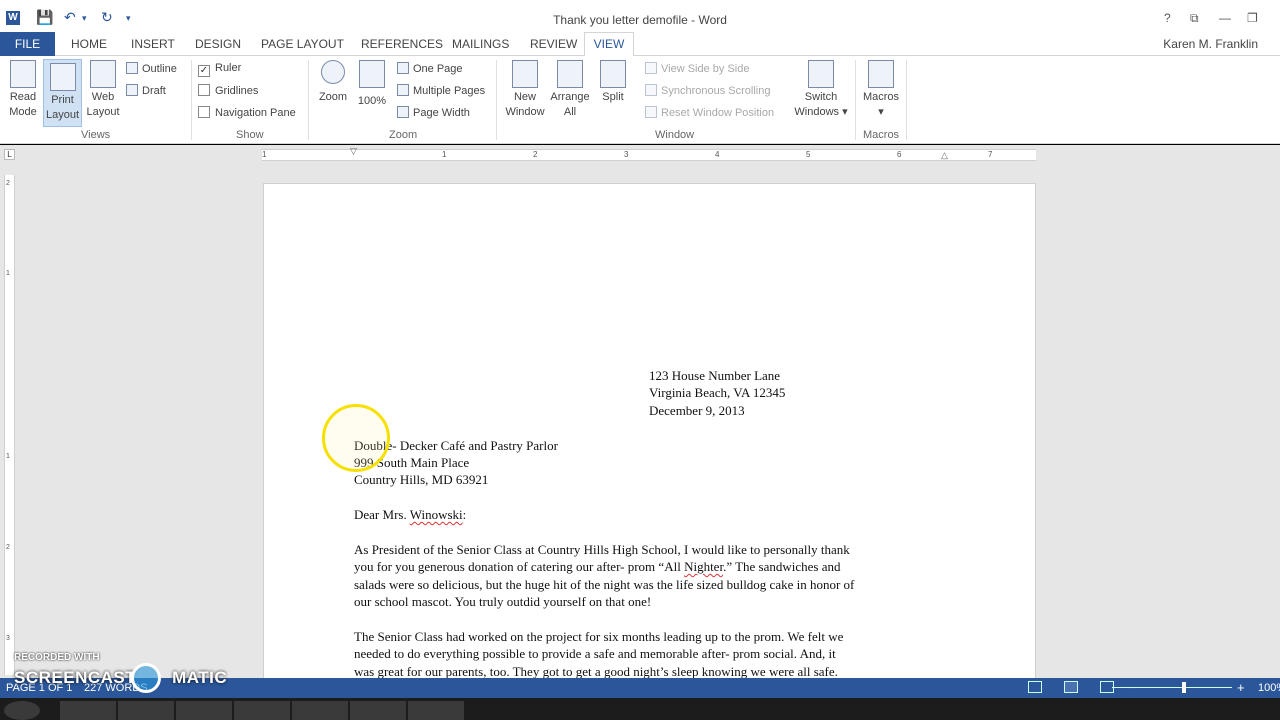  What do you see at coordinates (402, 44) in the screenshot?
I see `tab-references: REFERENCES` at bounding box center [402, 44].